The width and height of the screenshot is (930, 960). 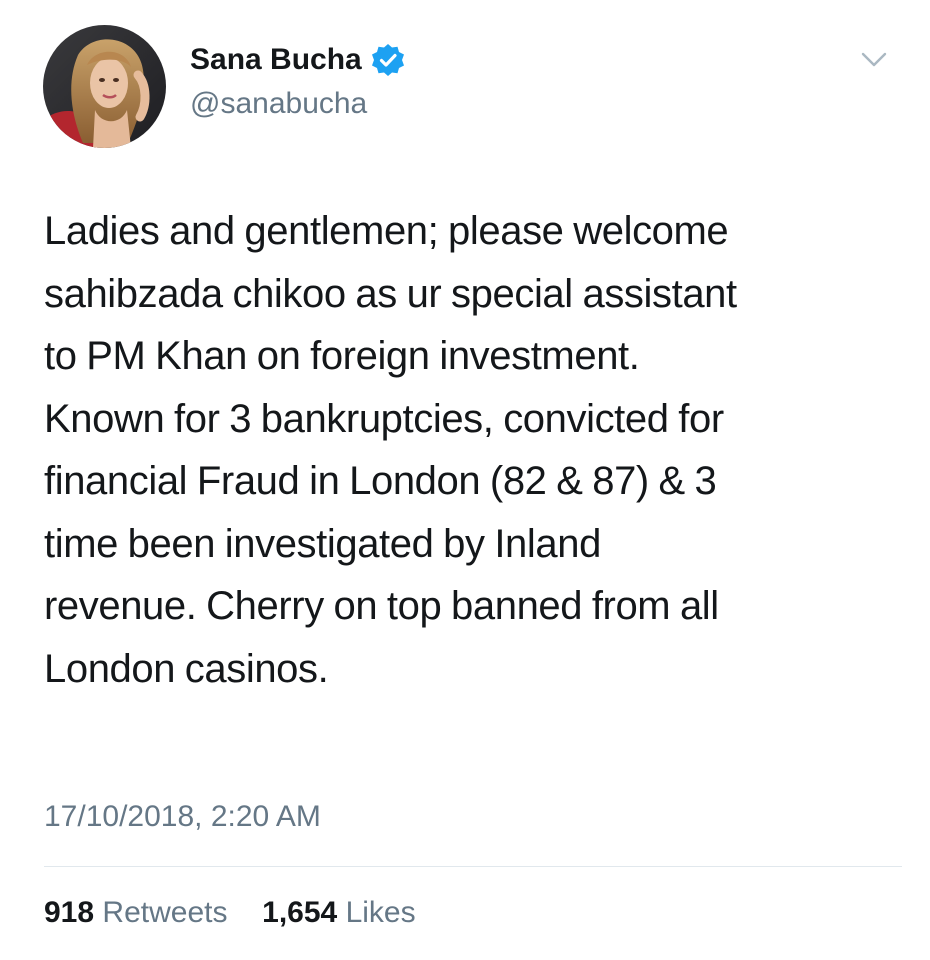 What do you see at coordinates (165, 912) in the screenshot?
I see `retweets-label: Retweets` at bounding box center [165, 912].